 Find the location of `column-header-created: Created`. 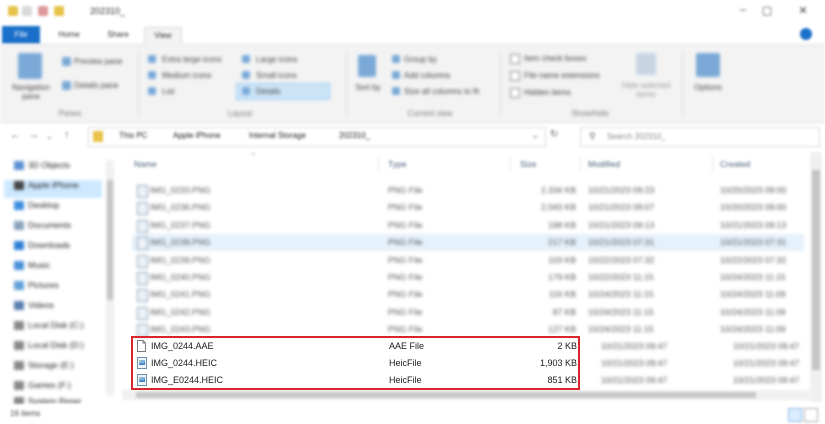

column-header-created: Created is located at coordinates (735, 164).